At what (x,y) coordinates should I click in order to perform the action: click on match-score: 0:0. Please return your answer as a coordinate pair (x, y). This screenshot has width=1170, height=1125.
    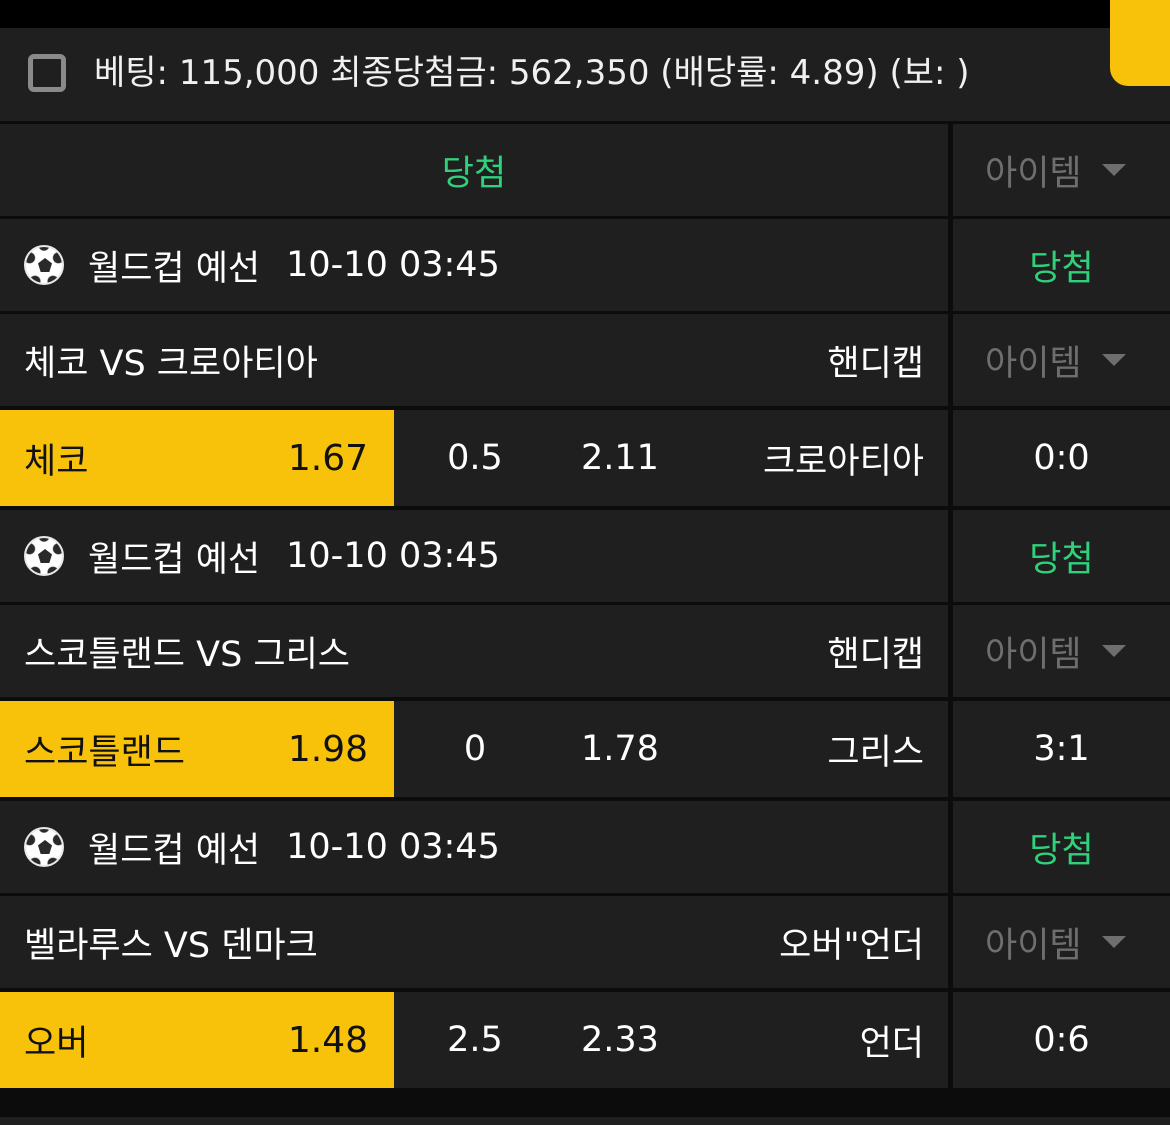
    Looking at the image, I should click on (1061, 458).